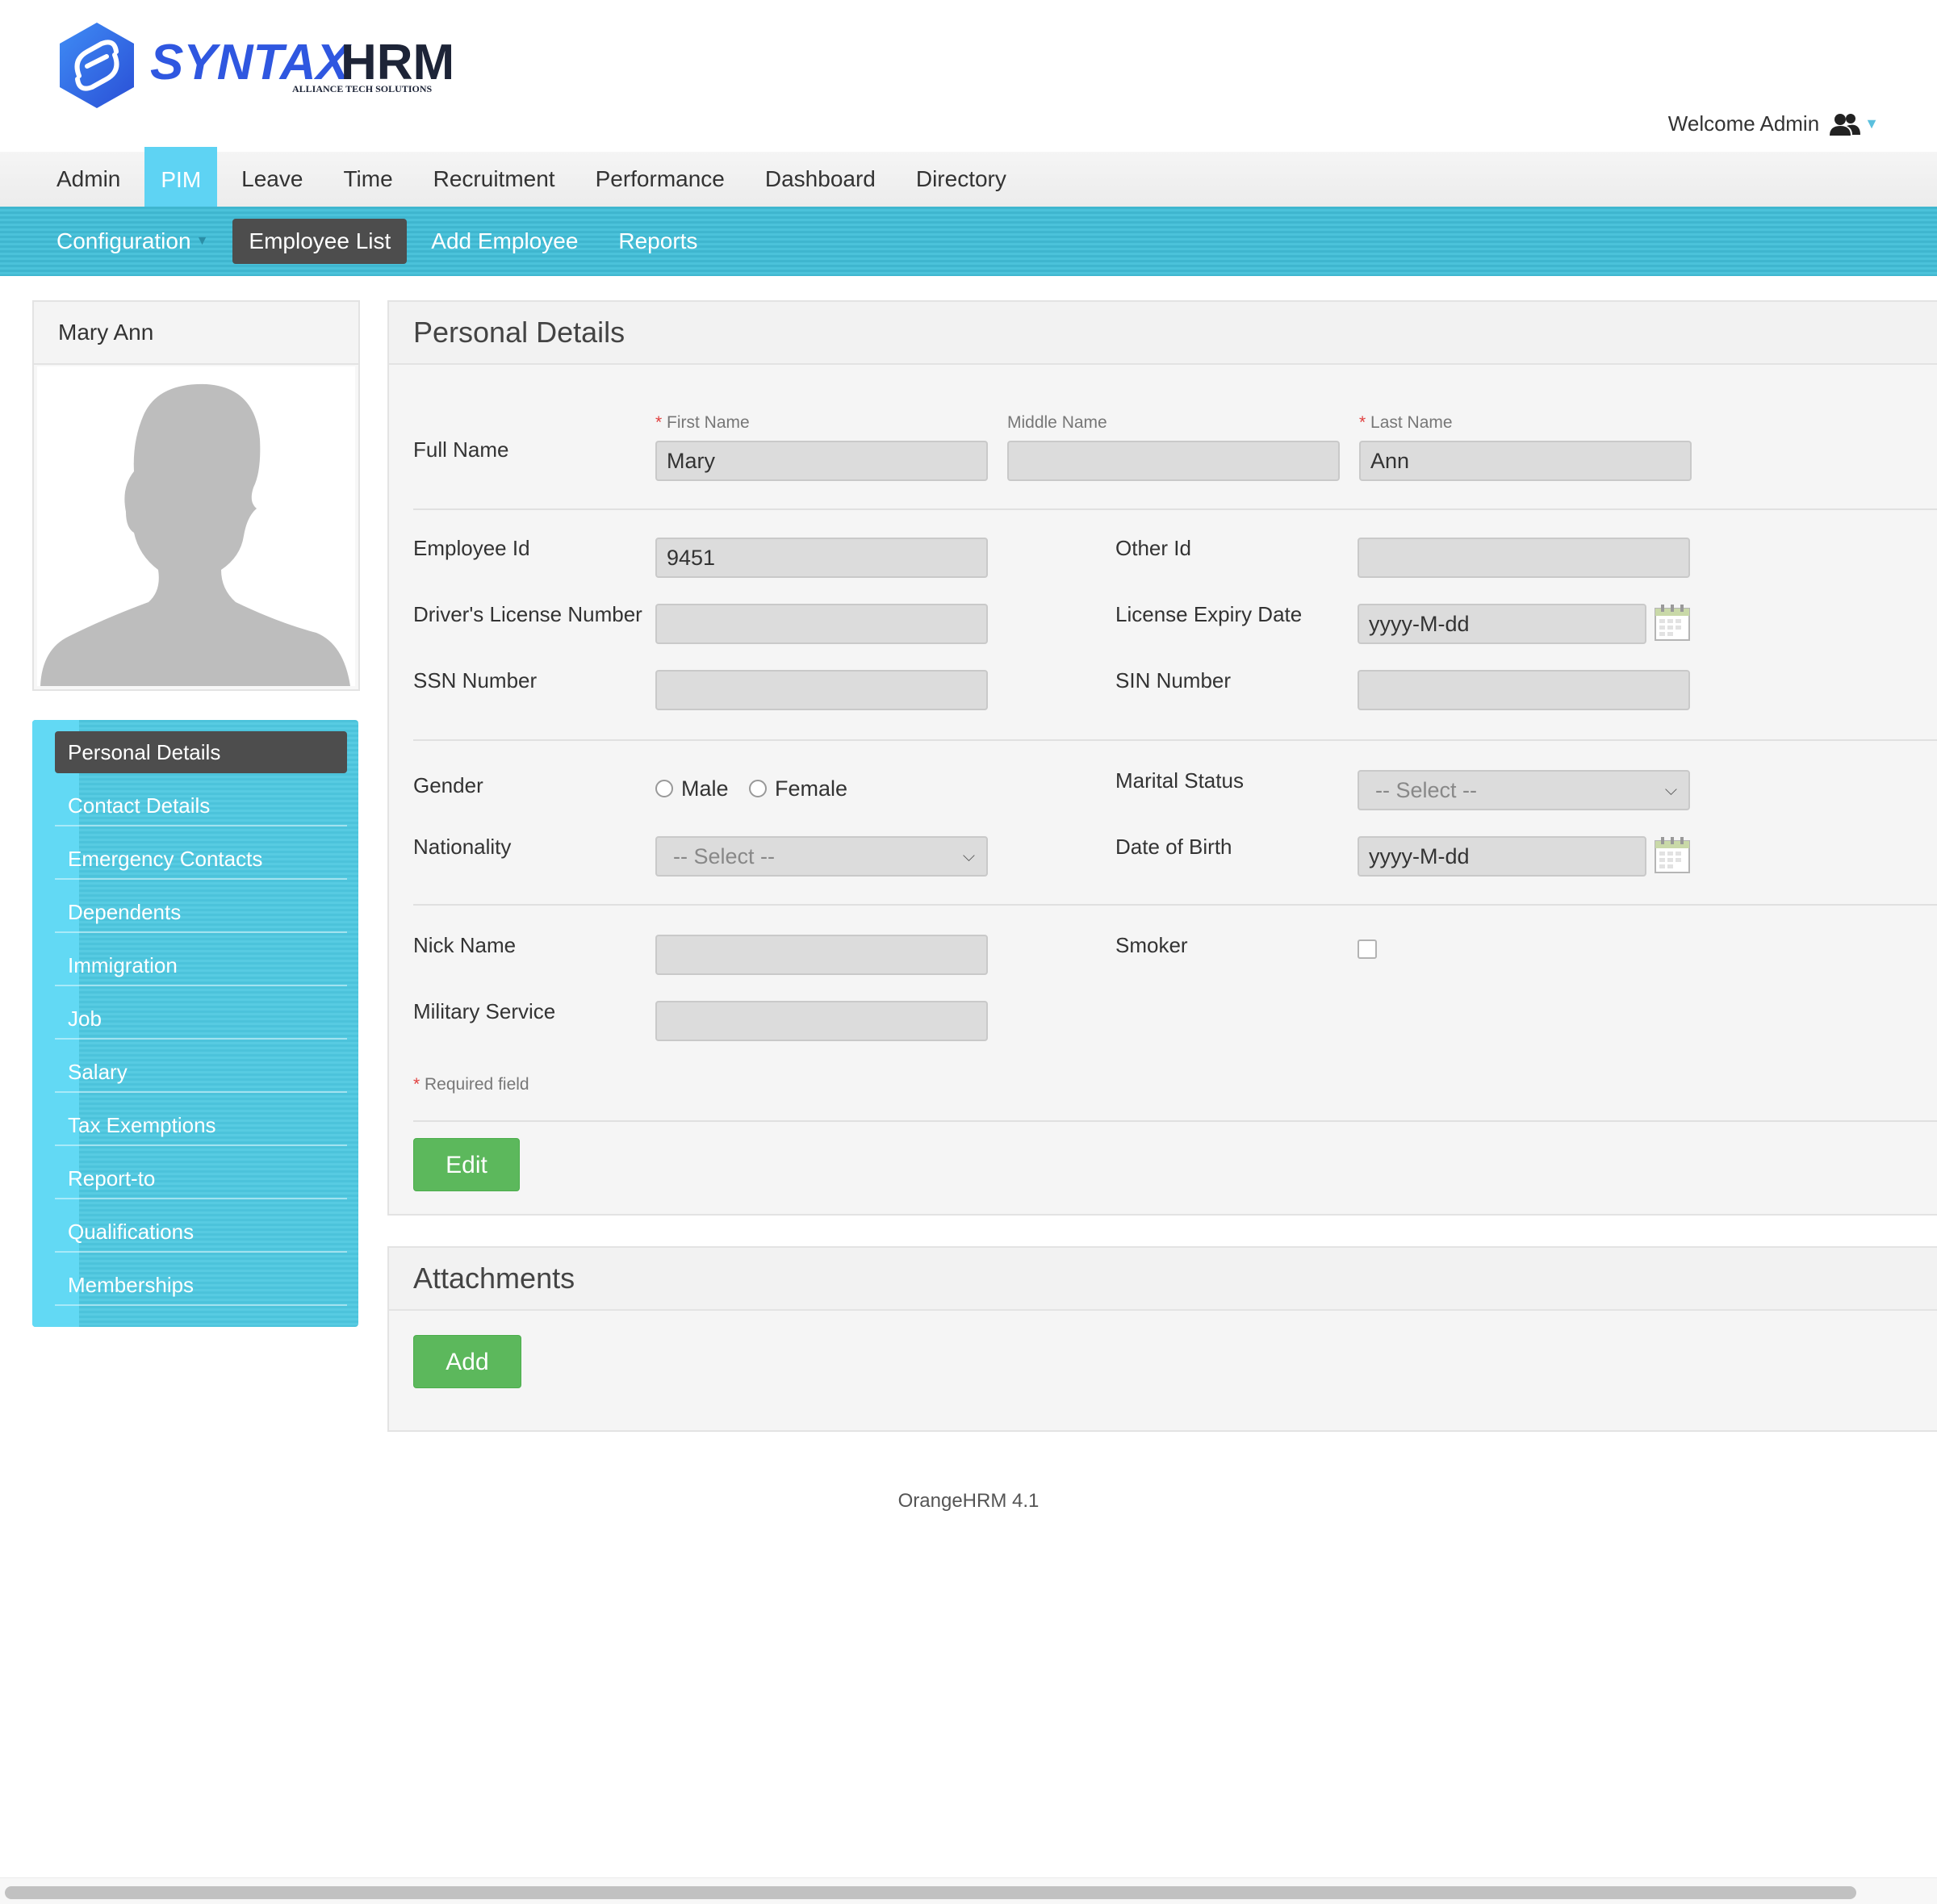  I want to click on marital-status-label: Marital Status, so click(1179, 780).